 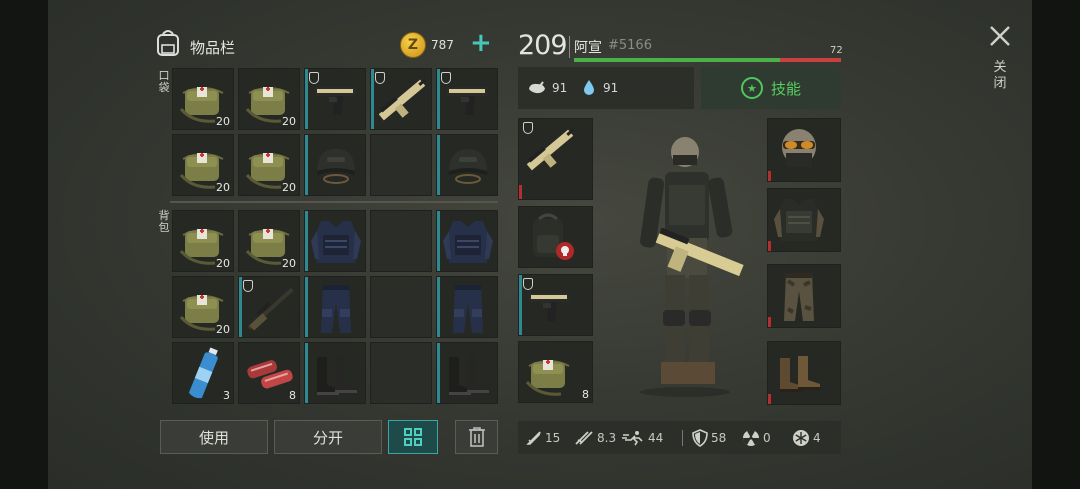 I want to click on food-icon, so click(x=537, y=90).